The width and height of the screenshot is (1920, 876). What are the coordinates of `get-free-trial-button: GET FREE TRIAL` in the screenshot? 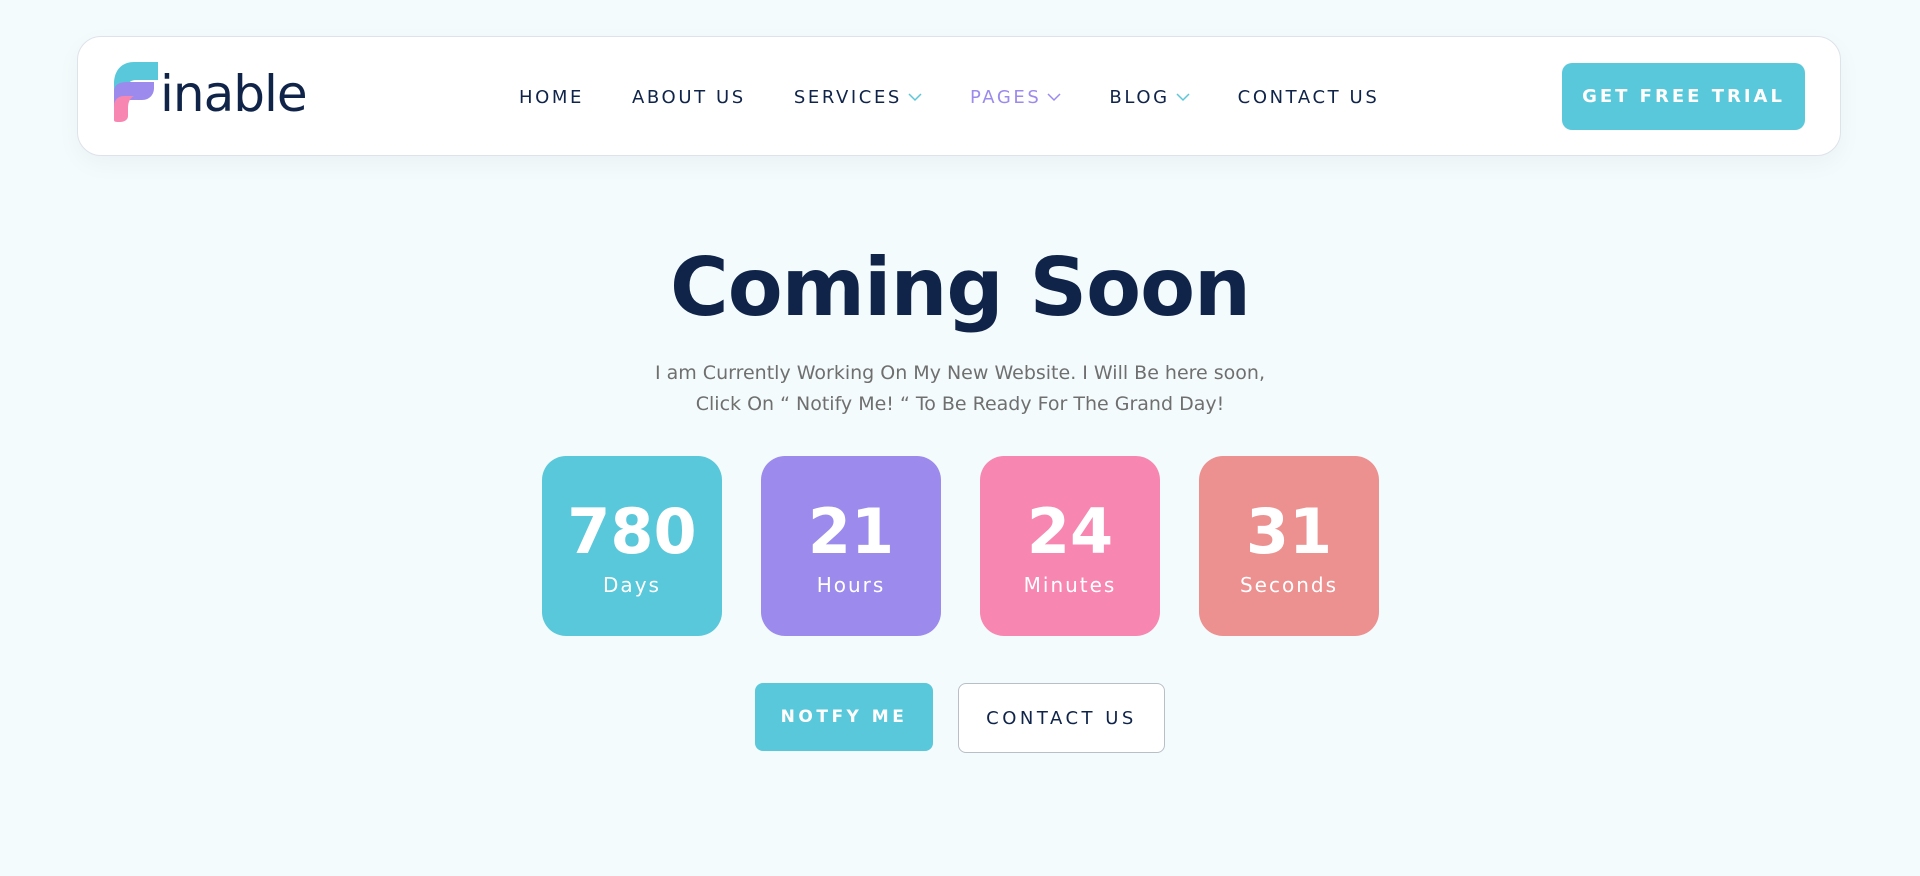 It's located at (1683, 96).